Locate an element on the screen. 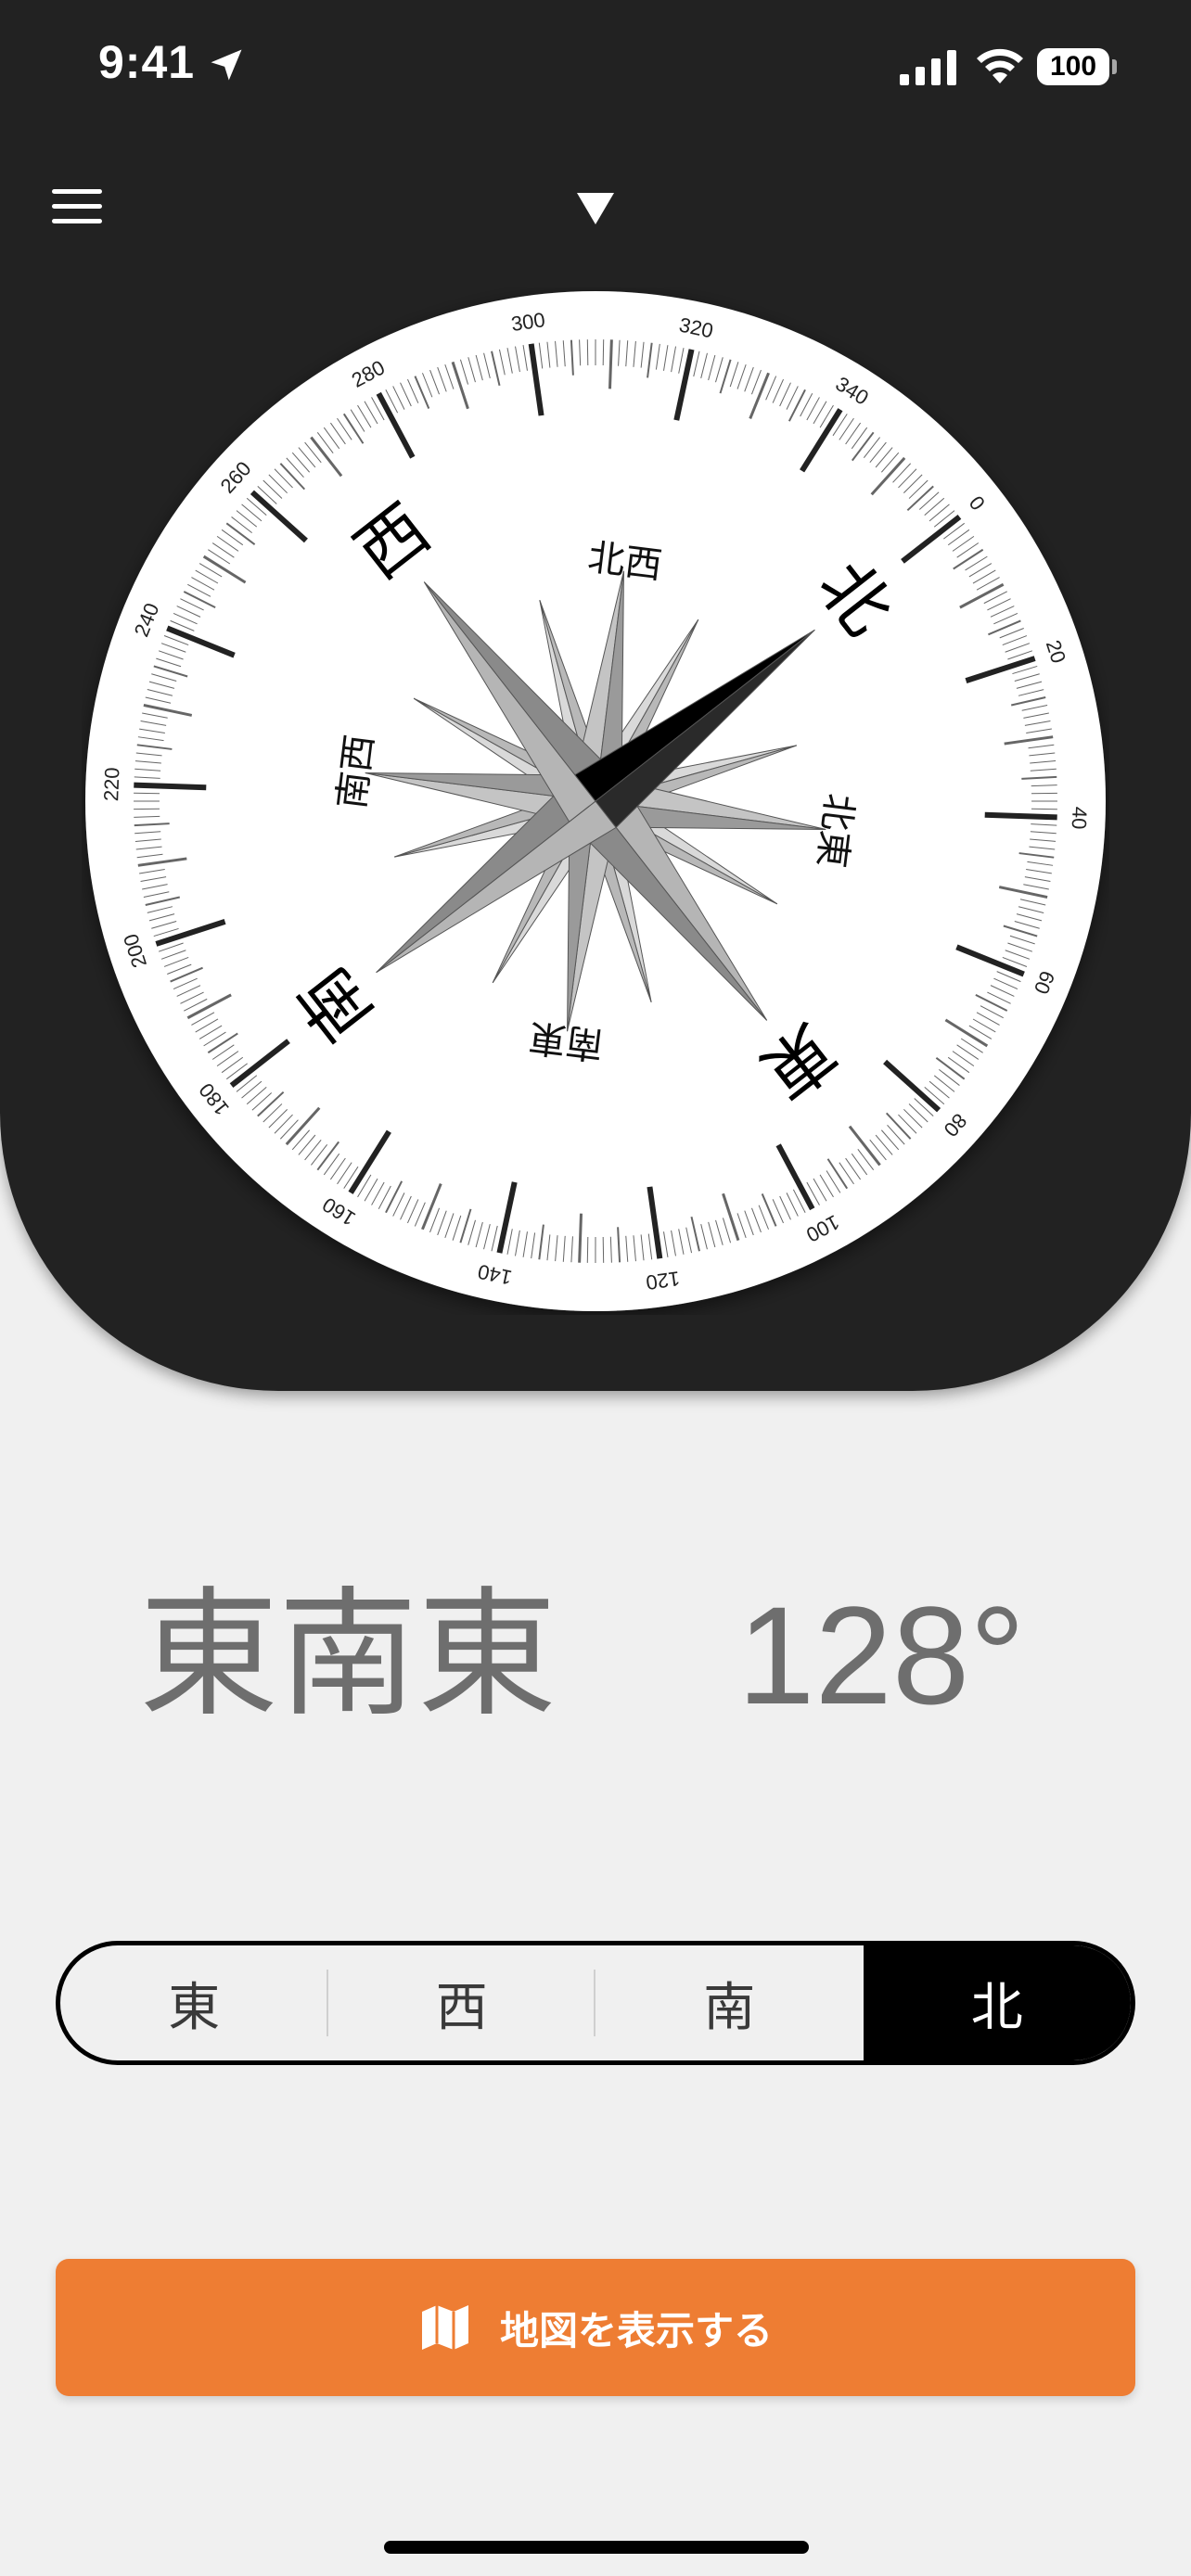 This screenshot has height=2576, width=1191. compass-intercardinal-label: 北西 is located at coordinates (624, 561).